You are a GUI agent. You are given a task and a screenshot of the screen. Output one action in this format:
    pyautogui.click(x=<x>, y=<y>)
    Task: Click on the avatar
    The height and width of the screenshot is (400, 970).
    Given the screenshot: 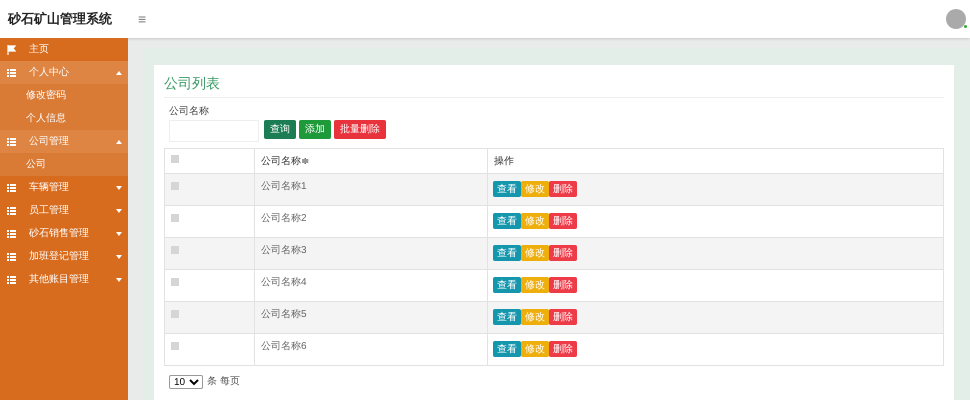 What is the action you would take?
    pyautogui.click(x=956, y=19)
    